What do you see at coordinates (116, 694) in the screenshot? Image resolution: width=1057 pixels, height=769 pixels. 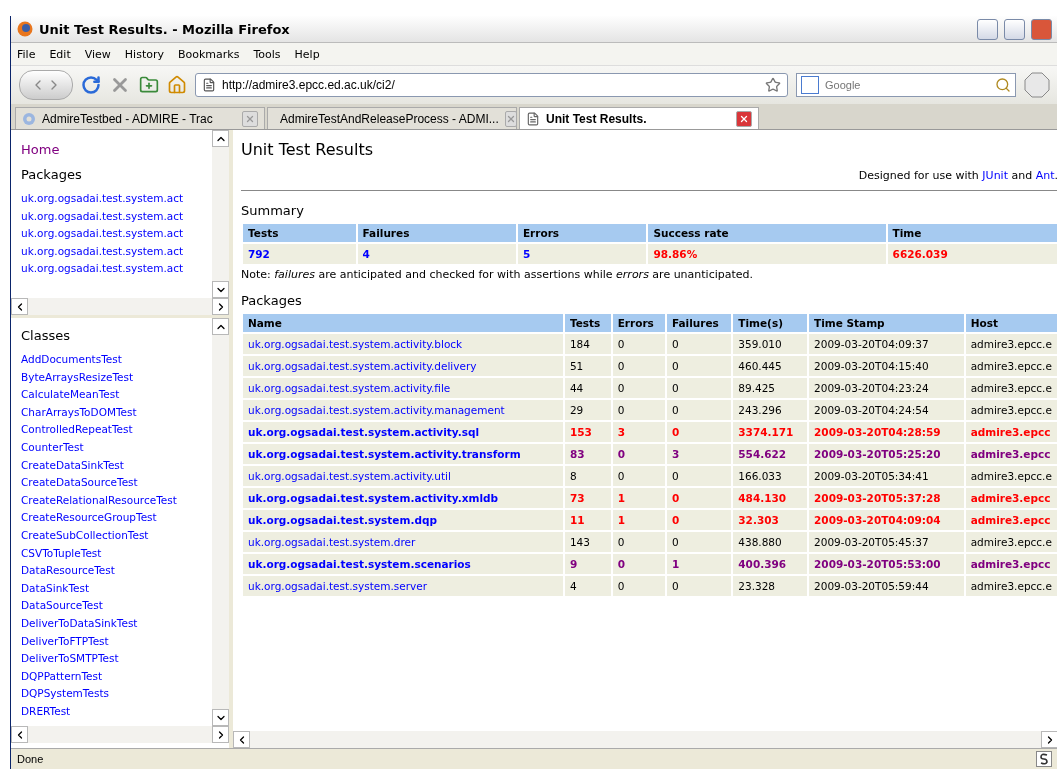 I see `class-link: DQPSystemTests` at bounding box center [116, 694].